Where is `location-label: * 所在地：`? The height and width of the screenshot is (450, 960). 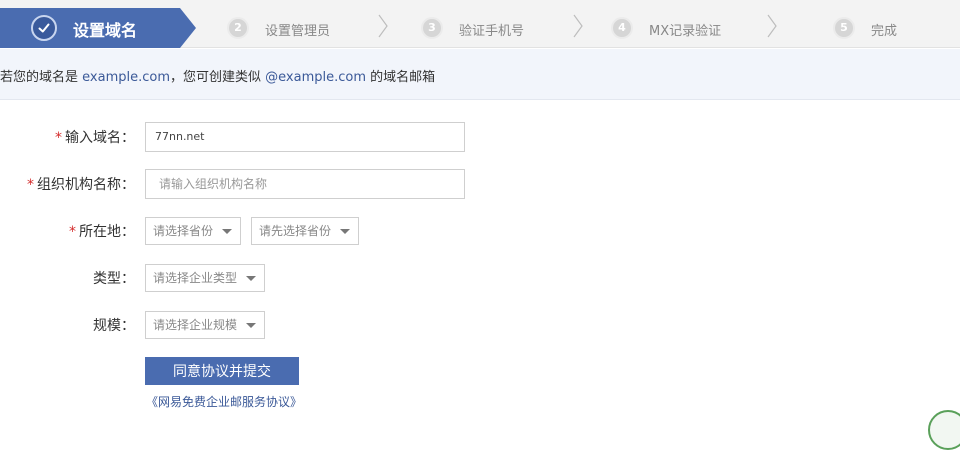
location-label: * 所在地： is located at coordinates (67, 231).